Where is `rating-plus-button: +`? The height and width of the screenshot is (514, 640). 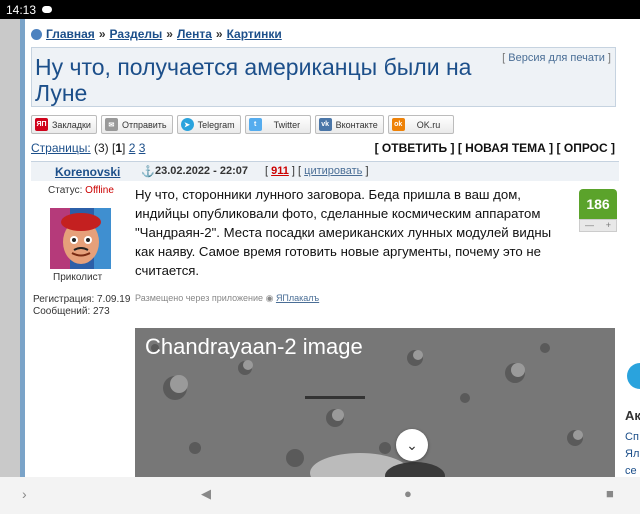
rating-plus-button: + is located at coordinates (608, 225).